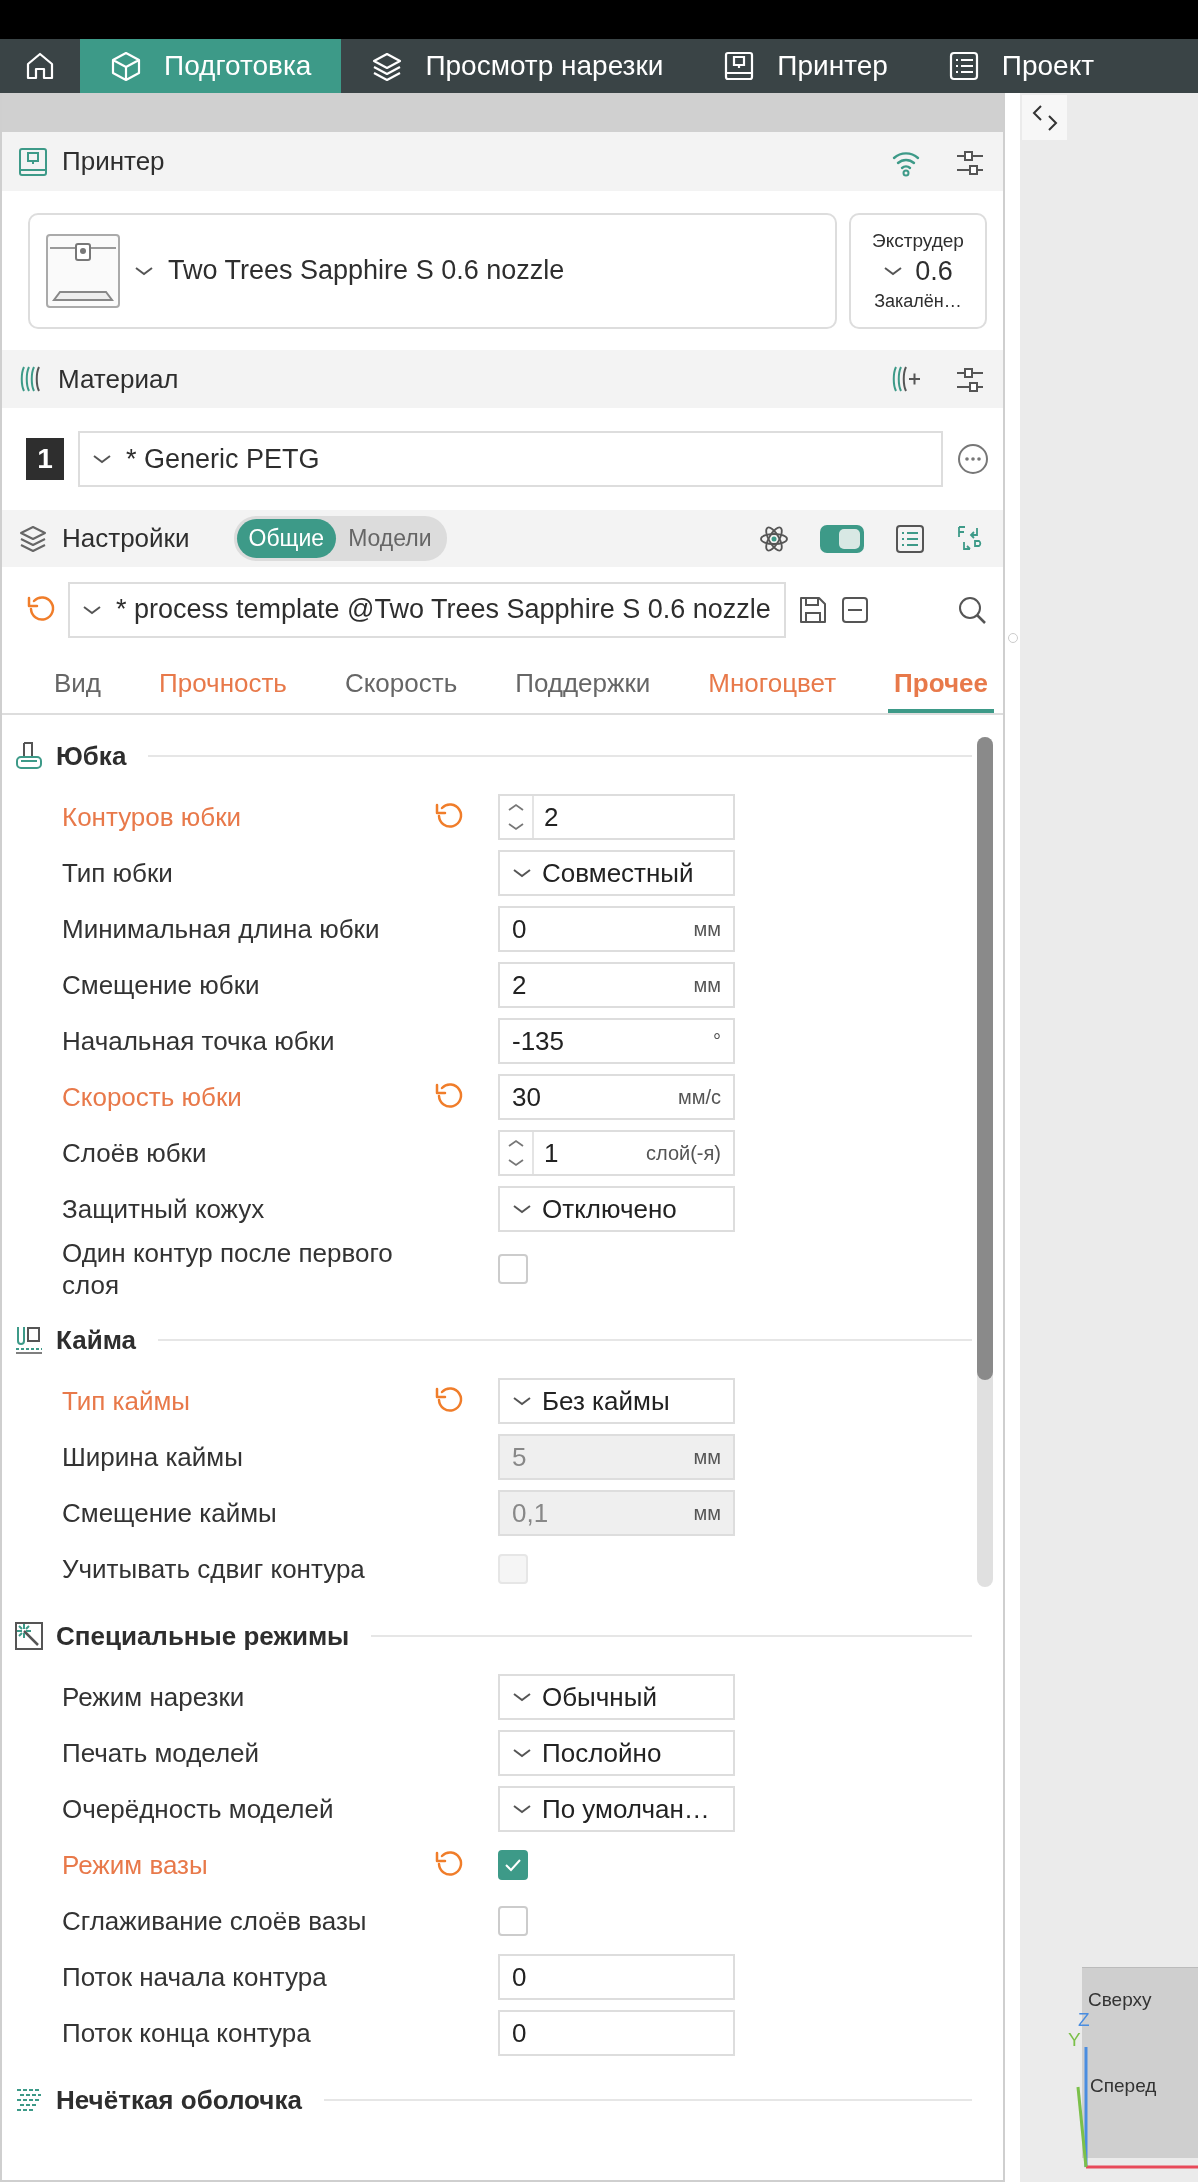  Describe the element at coordinates (616, 929) in the screenshot. I see `input-field: 0 мм` at that location.